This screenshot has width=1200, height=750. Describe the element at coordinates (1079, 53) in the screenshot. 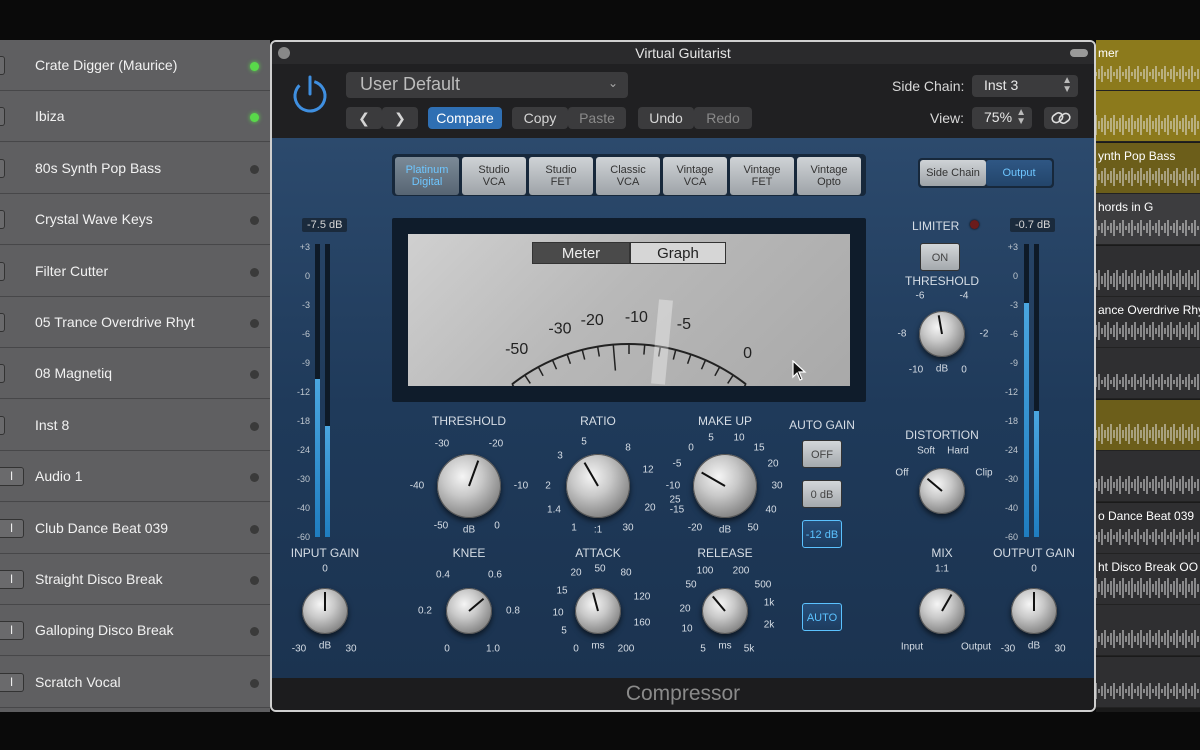

I see `resize-toggle-button` at that location.